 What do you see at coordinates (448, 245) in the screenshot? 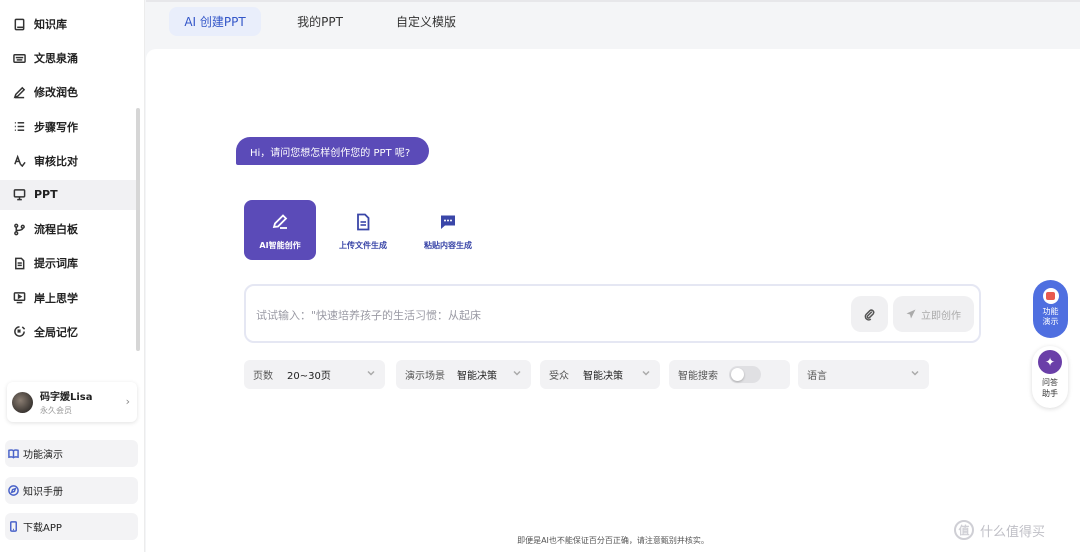
I see `mode-paste-label: 粘贴内容生成` at bounding box center [448, 245].